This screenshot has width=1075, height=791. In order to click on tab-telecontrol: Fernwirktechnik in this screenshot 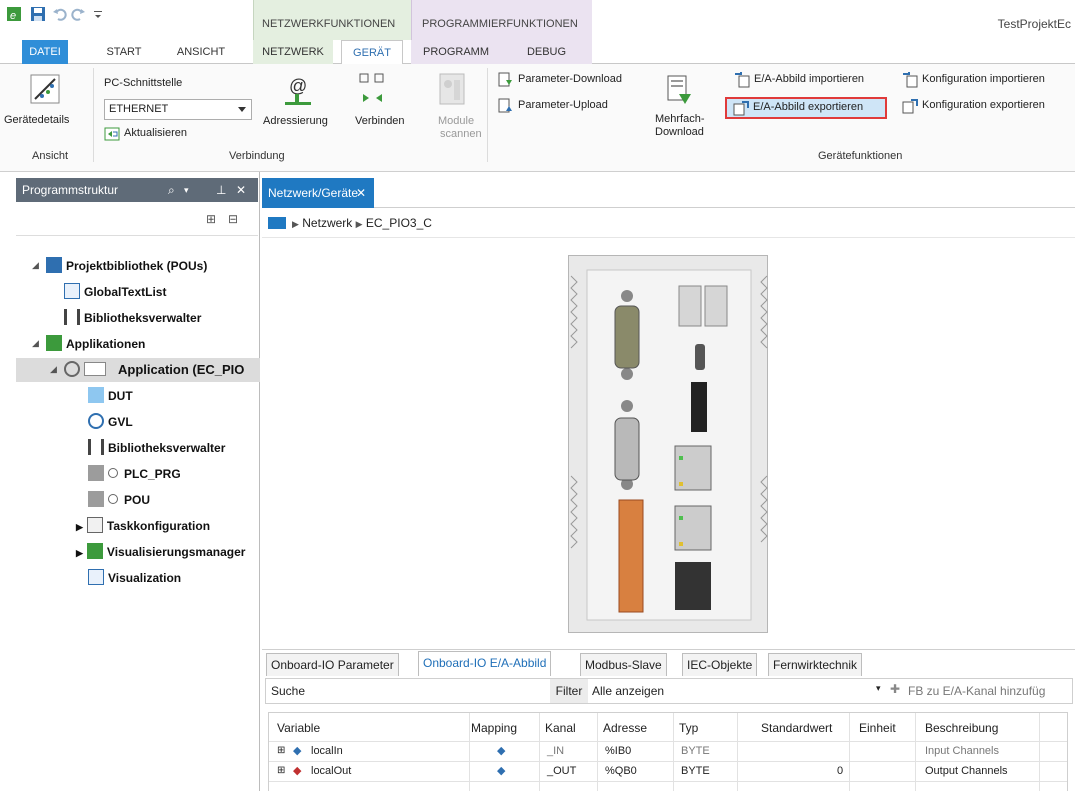, I will do `click(815, 664)`.